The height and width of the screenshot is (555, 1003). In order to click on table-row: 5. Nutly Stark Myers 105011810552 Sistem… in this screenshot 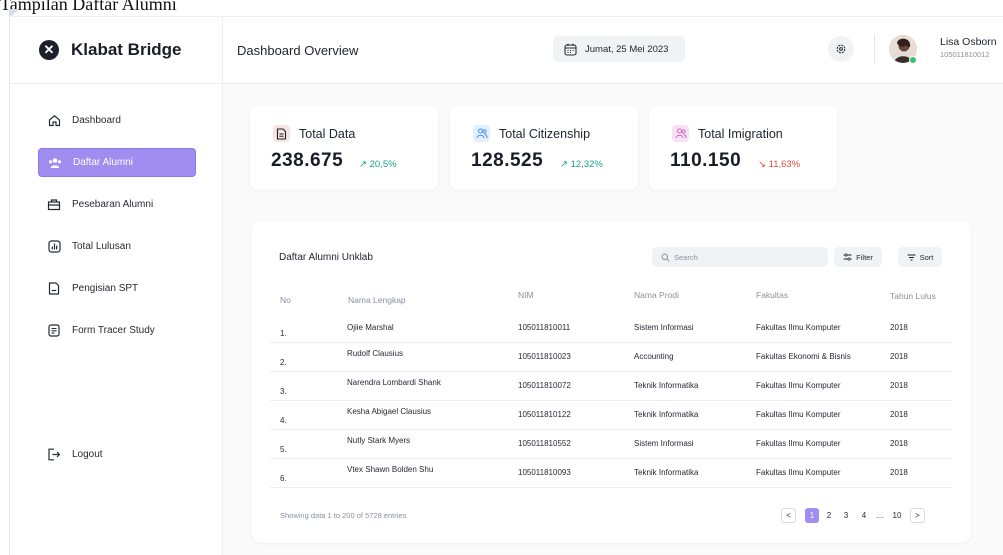, I will do `click(611, 444)`.